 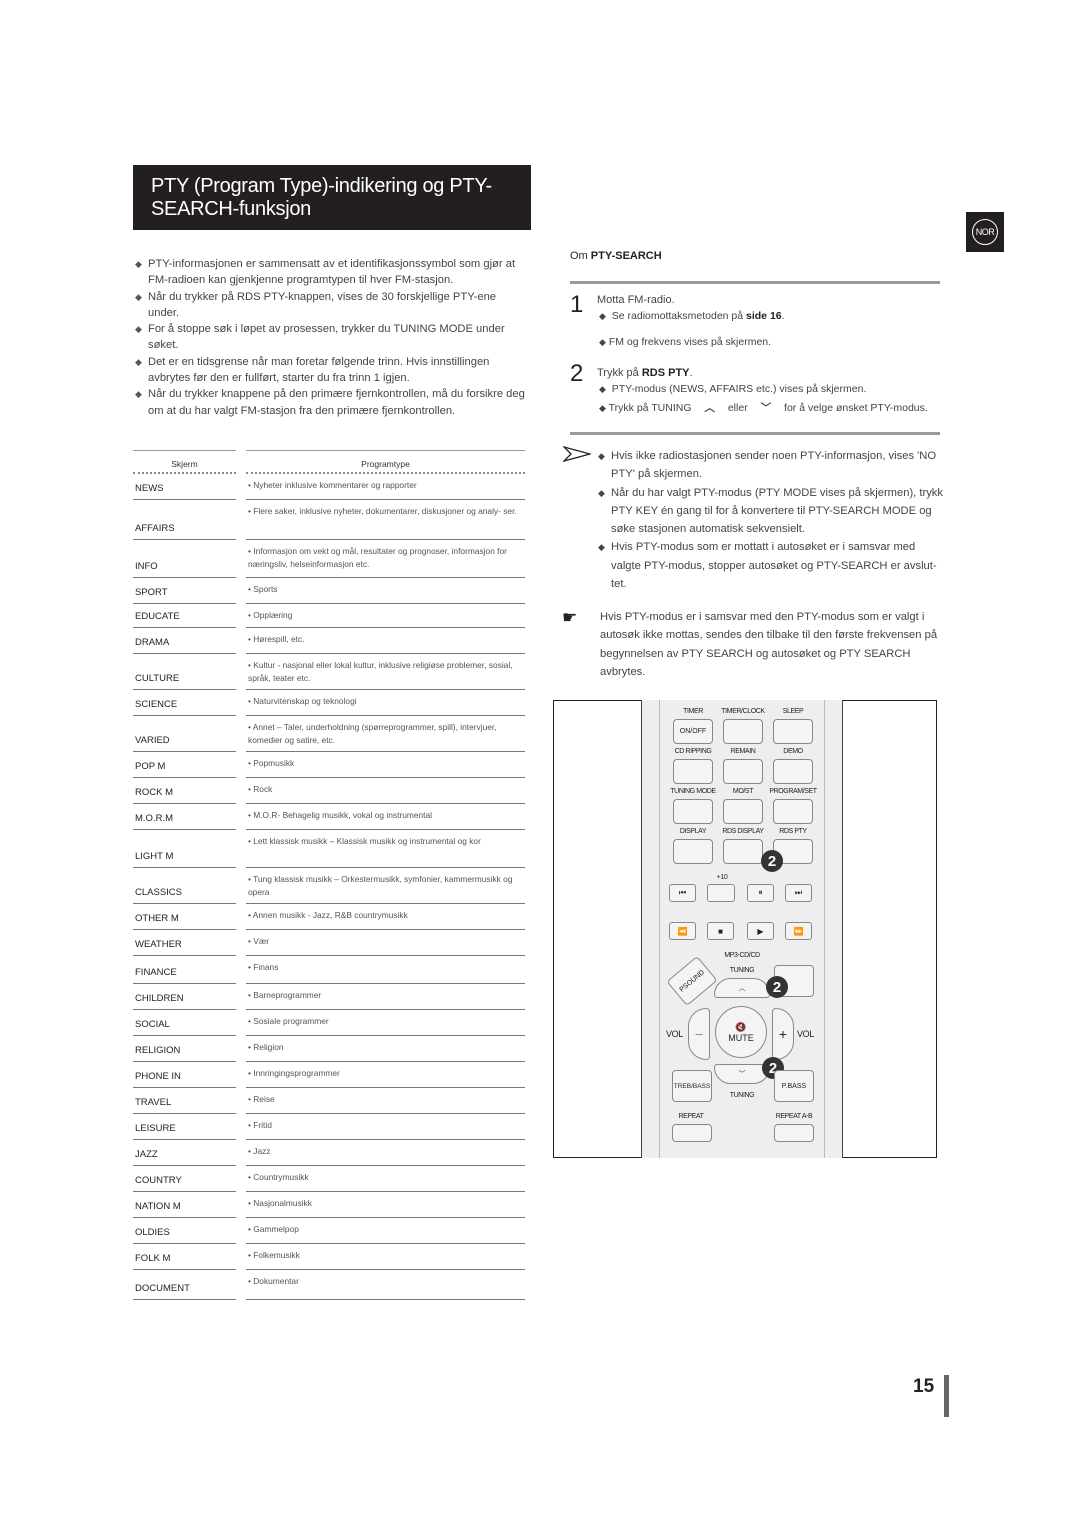 What do you see at coordinates (385, 1101) in the screenshot?
I see `pty-description: • Reise` at bounding box center [385, 1101].